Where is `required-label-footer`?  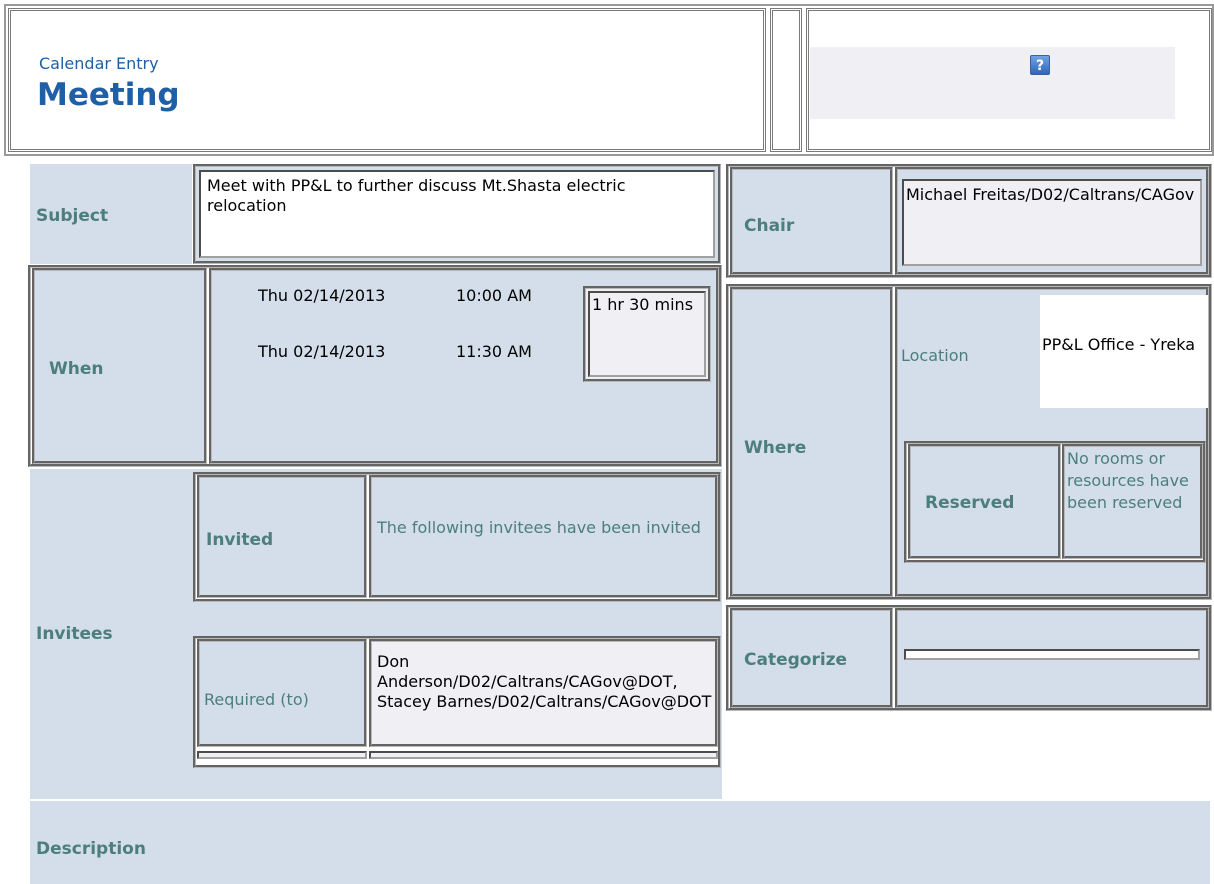
required-label-footer is located at coordinates (282, 755).